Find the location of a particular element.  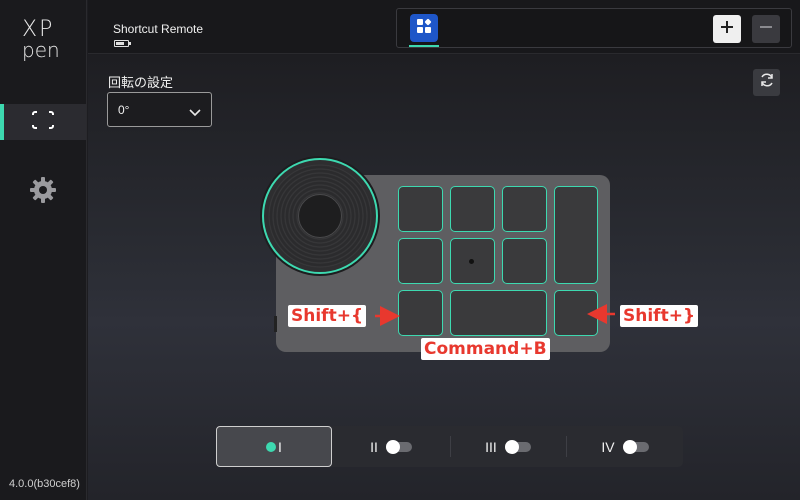

active-tab-indicator is located at coordinates (424, 46).